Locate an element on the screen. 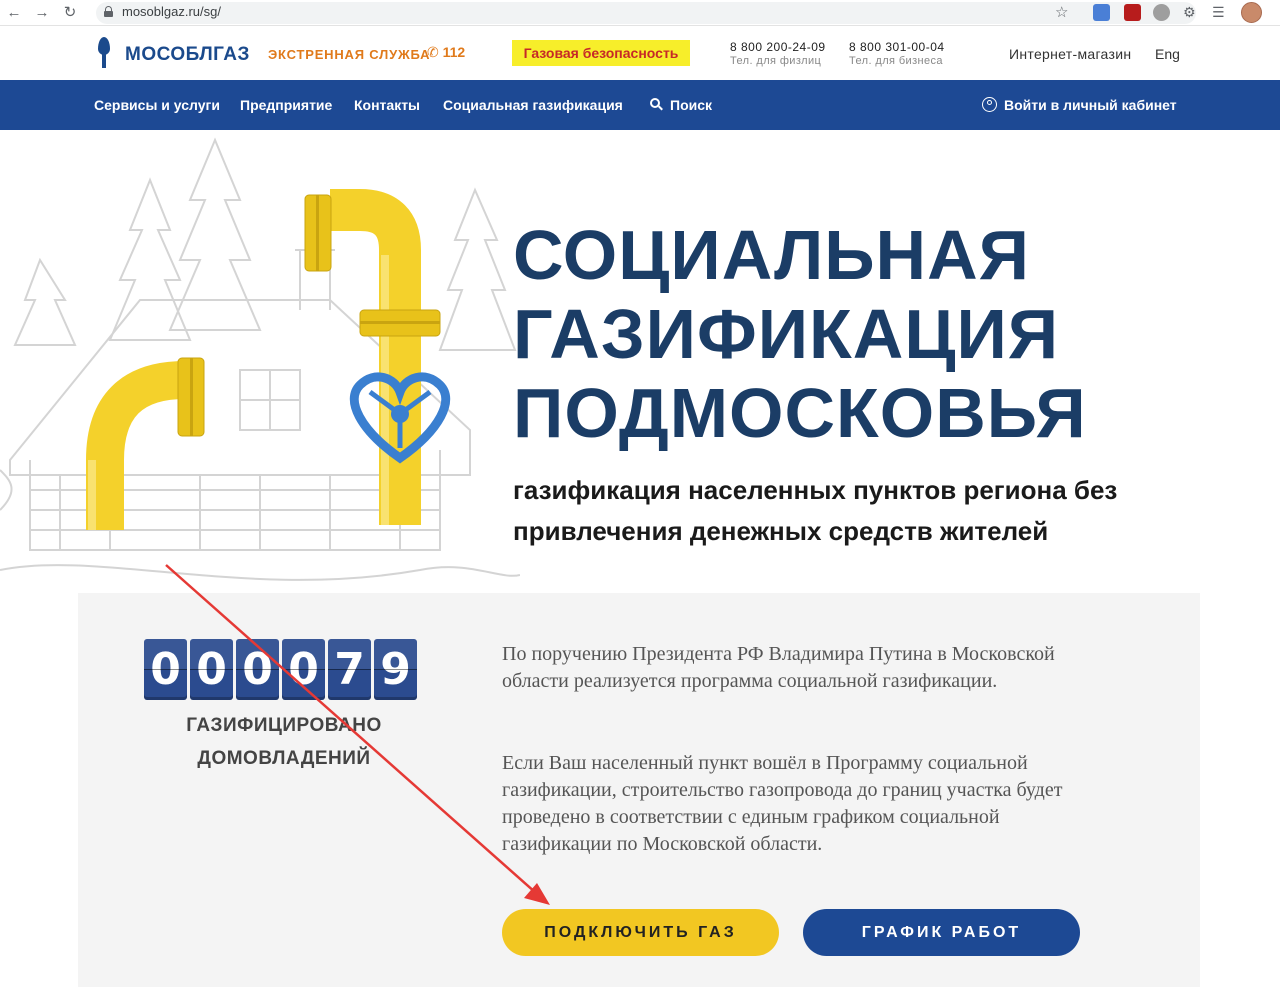 This screenshot has width=1280, height=987. forward-arrow-icon: → is located at coordinates (42, 13).